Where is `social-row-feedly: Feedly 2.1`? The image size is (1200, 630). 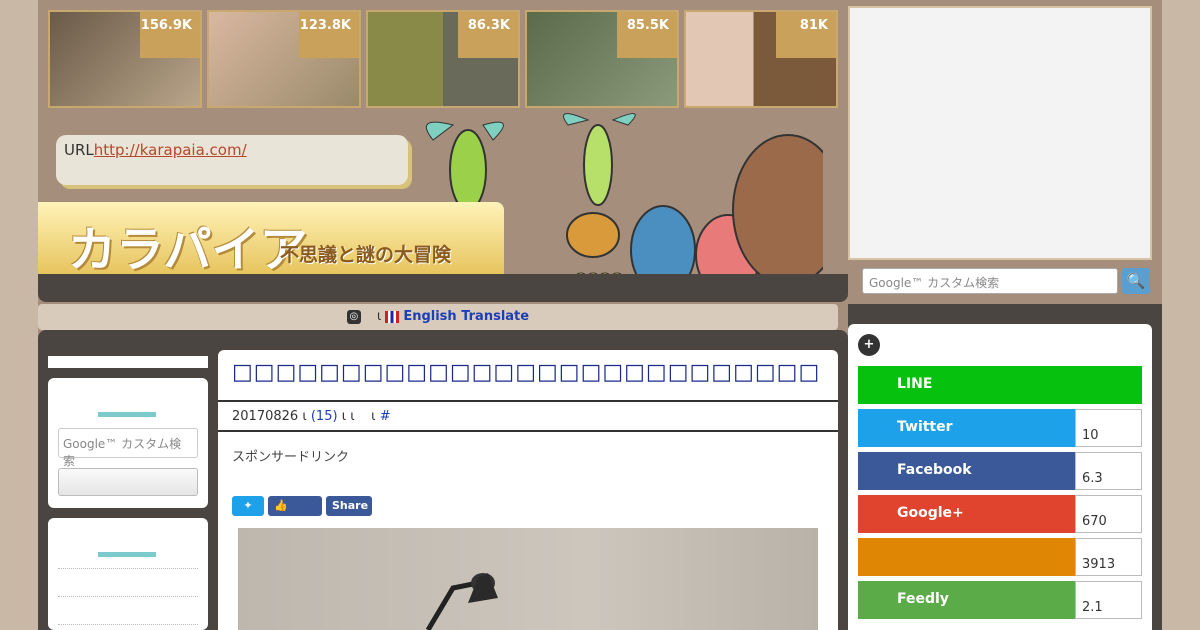
social-row-feedly: Feedly 2.1 is located at coordinates (1000, 600).